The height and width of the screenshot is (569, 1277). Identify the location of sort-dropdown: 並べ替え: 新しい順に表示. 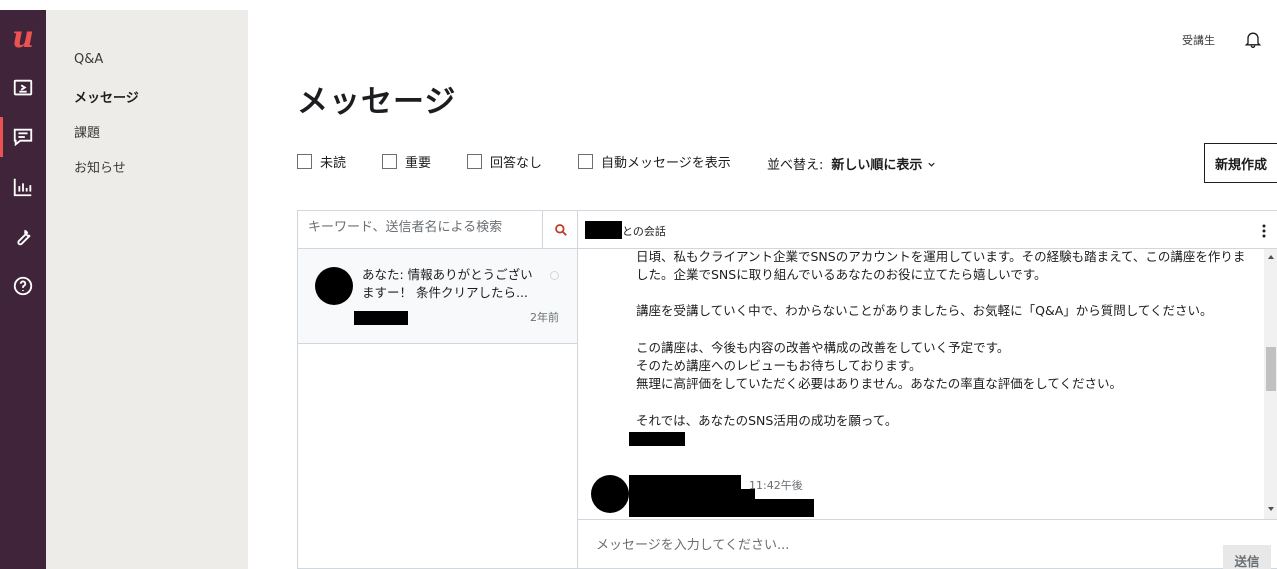
(851, 163).